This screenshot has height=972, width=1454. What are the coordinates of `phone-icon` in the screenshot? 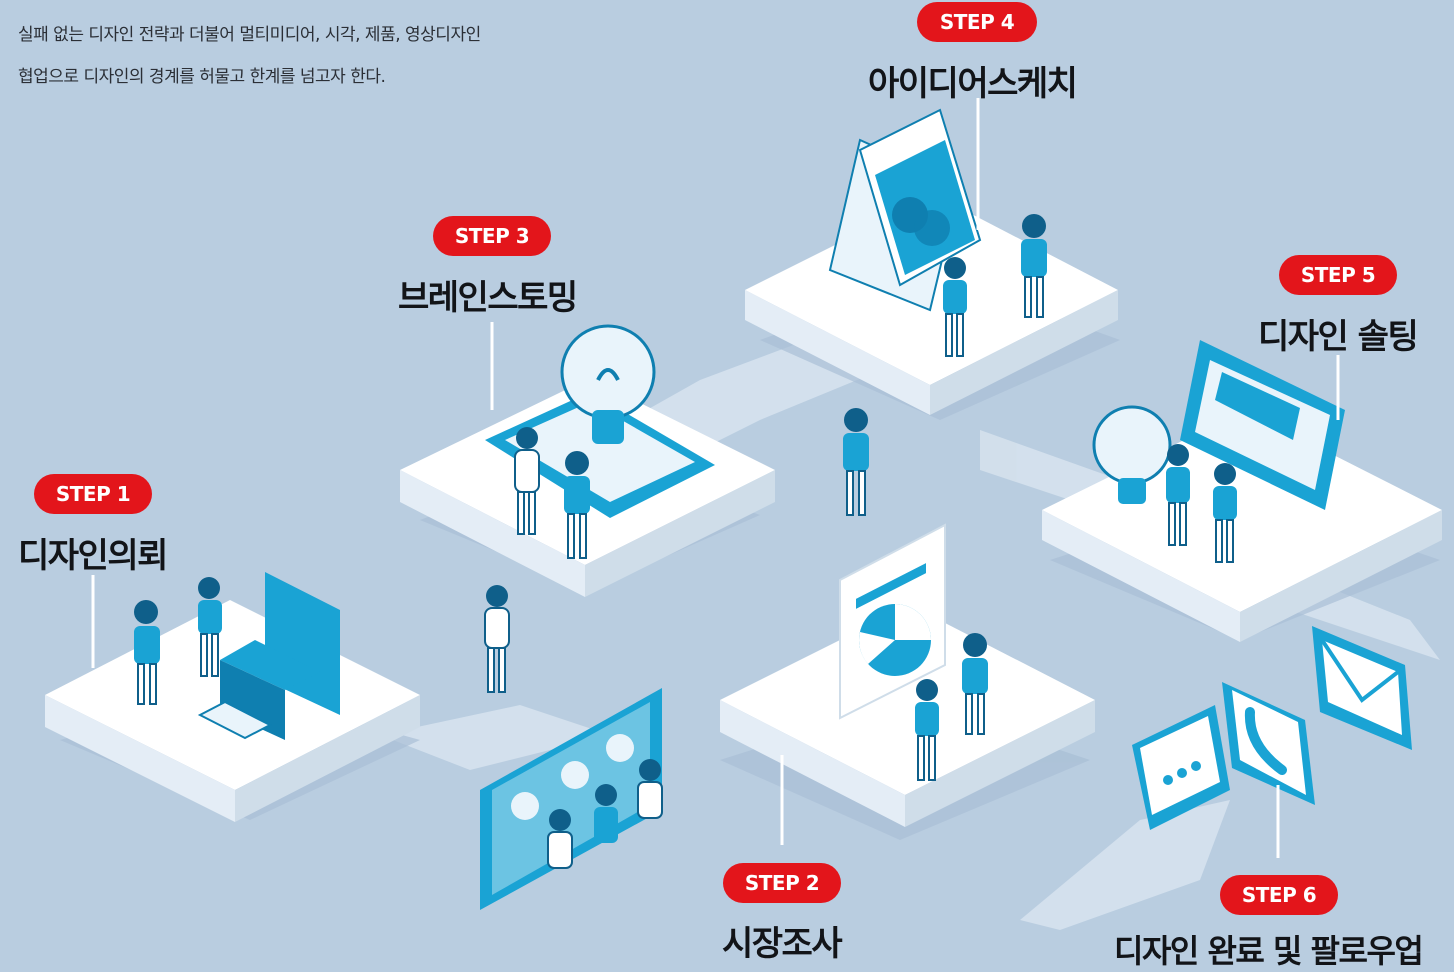 It's located at (1268, 743).